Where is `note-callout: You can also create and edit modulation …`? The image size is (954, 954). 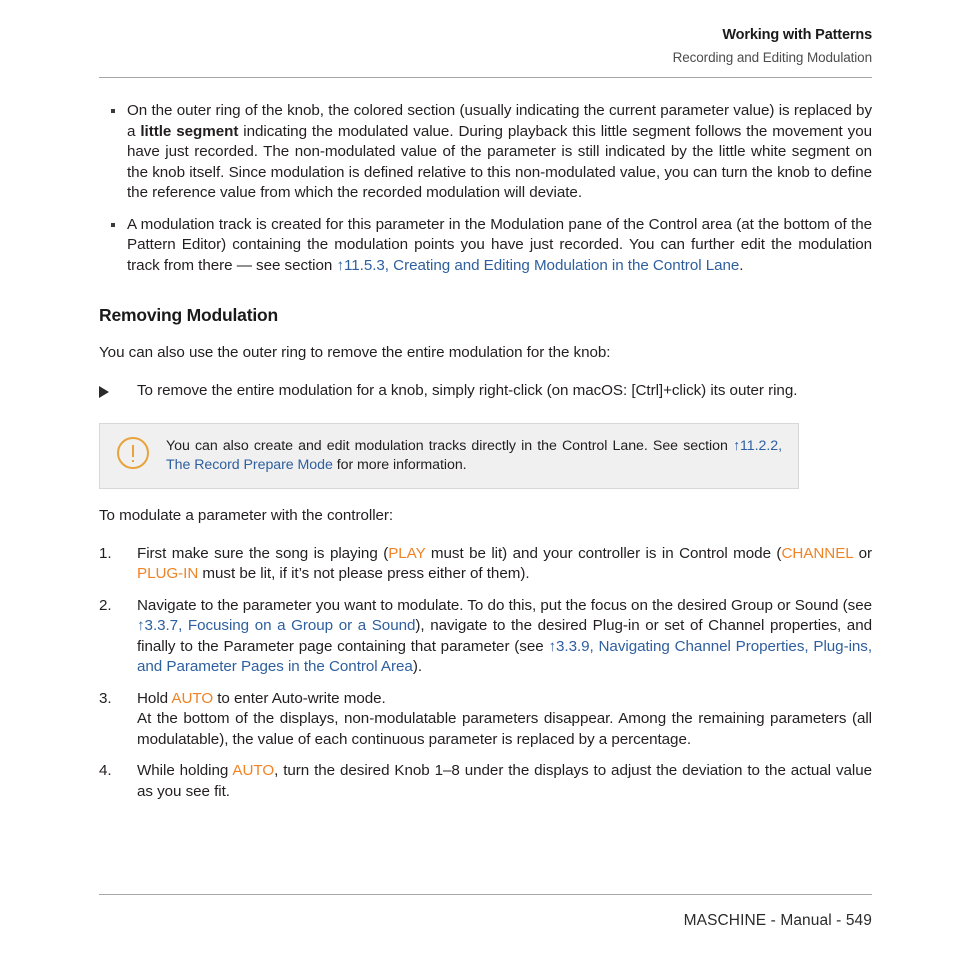 note-callout: You can also create and edit modulation … is located at coordinates (449, 456).